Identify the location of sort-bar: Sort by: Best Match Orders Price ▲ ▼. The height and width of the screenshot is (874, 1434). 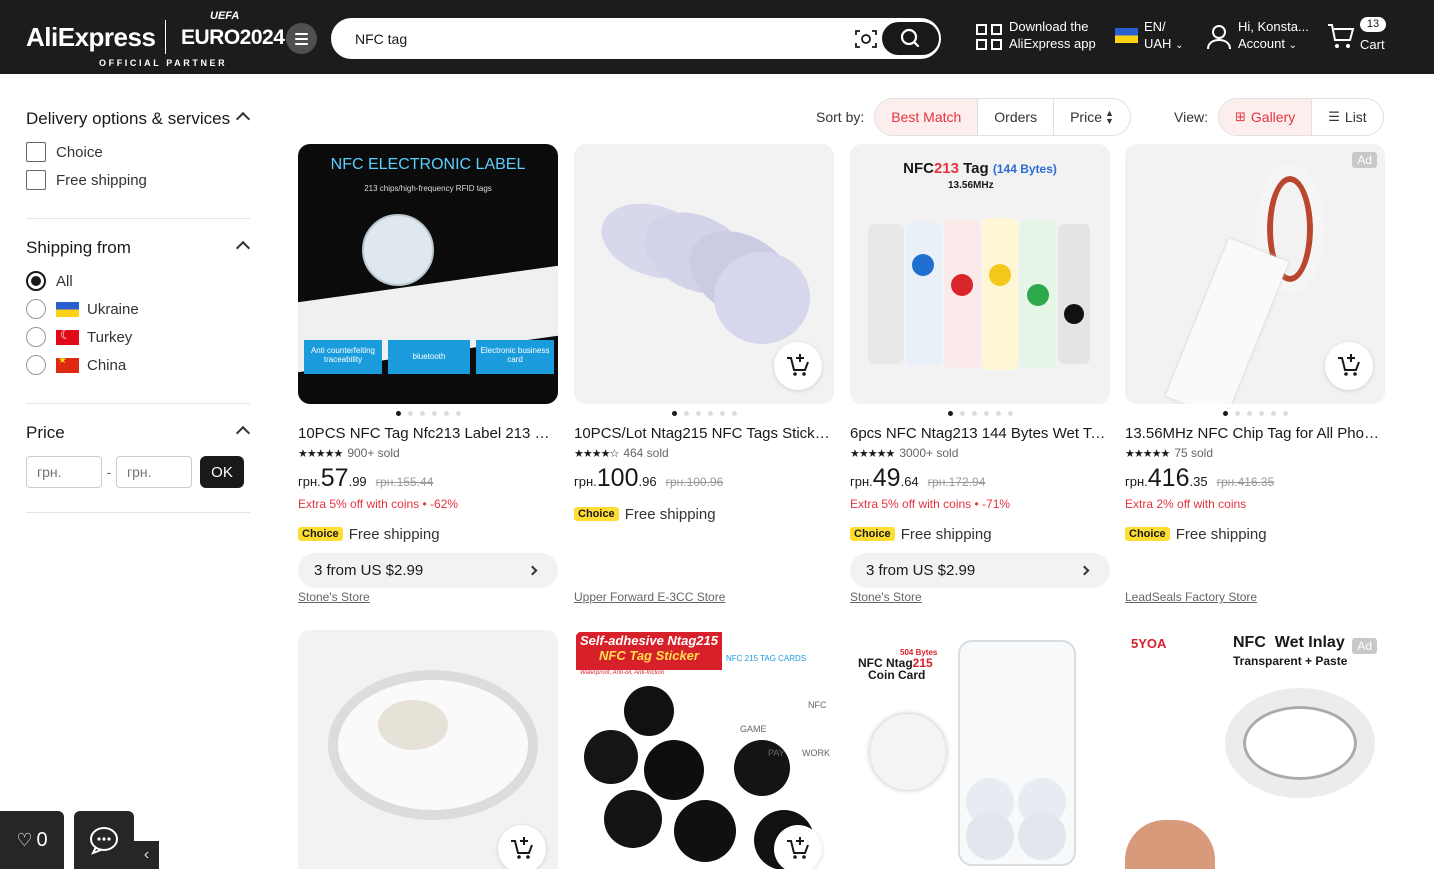
(973, 117).